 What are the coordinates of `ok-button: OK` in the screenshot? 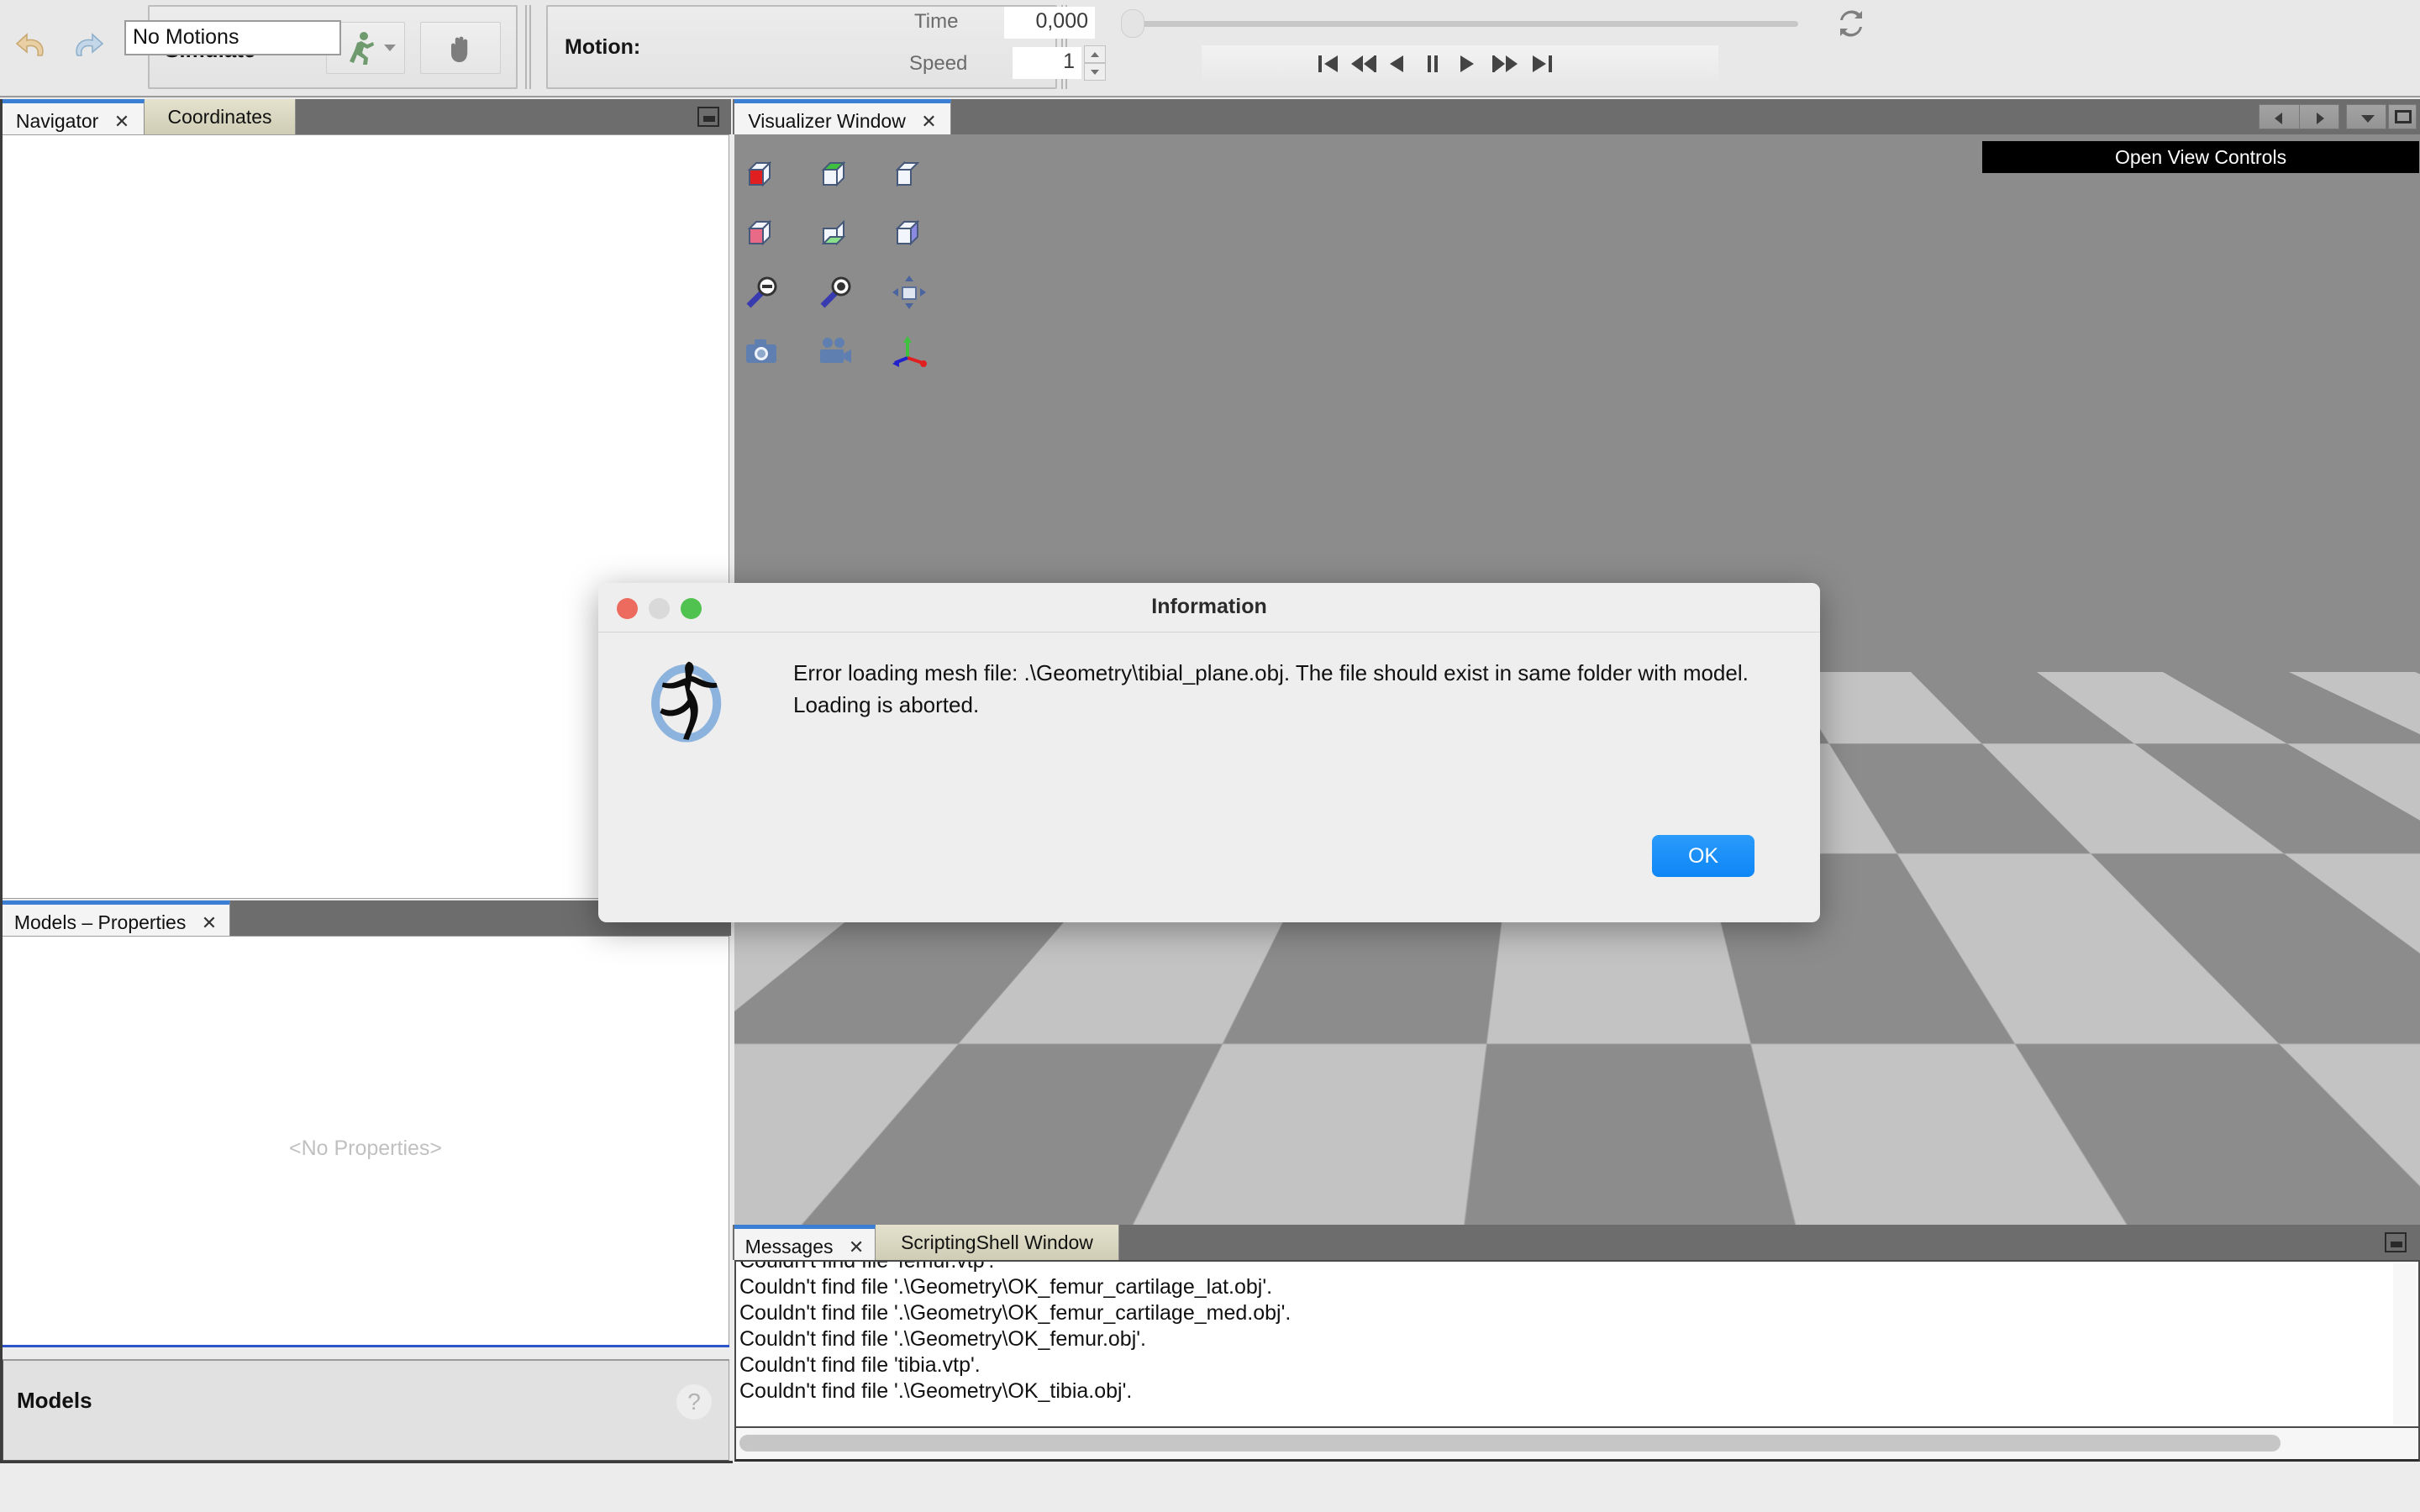 It's located at (1703, 856).